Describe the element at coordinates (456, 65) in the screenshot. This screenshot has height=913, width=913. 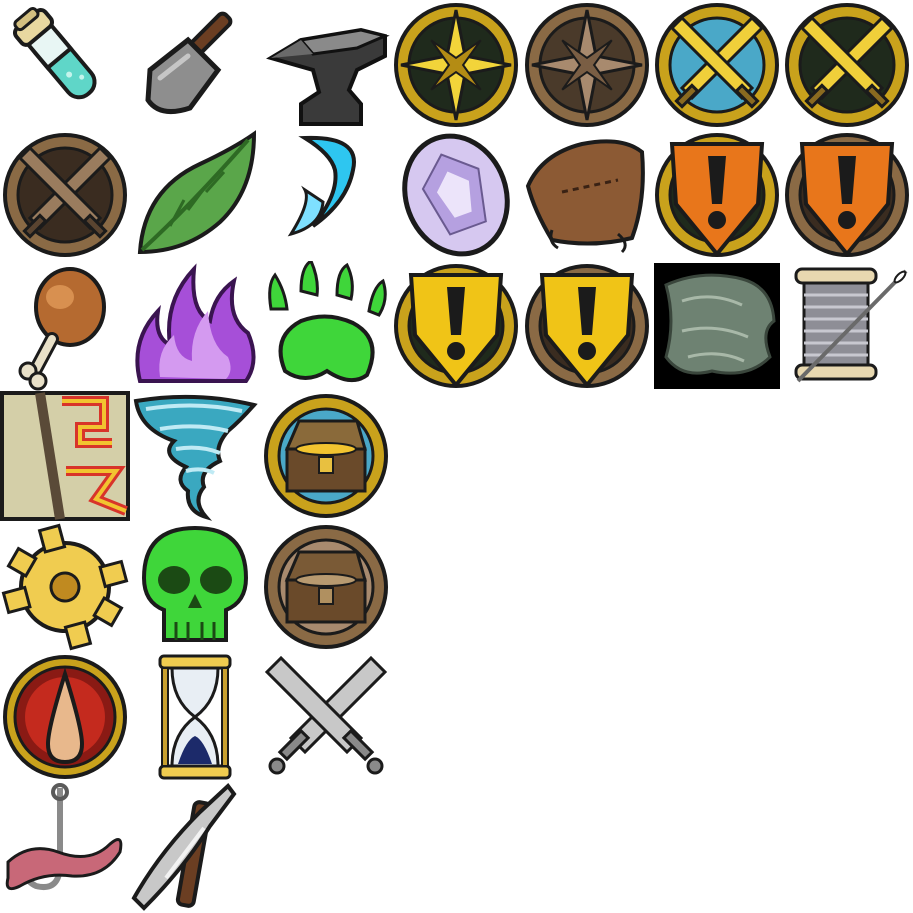
I see `compass-rose-gold-icon` at that location.